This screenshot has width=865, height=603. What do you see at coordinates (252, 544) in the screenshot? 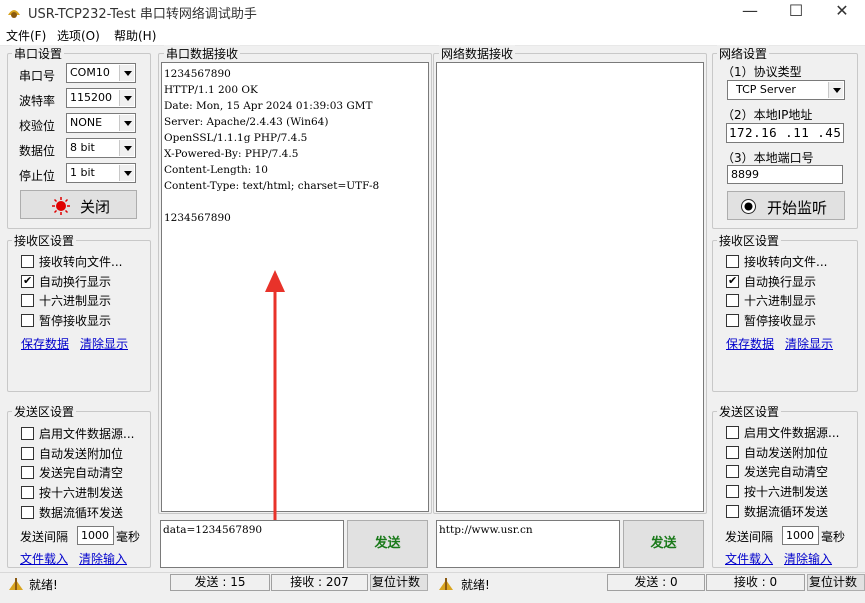
I see `serial-send-textarea: data=1234567890` at bounding box center [252, 544].